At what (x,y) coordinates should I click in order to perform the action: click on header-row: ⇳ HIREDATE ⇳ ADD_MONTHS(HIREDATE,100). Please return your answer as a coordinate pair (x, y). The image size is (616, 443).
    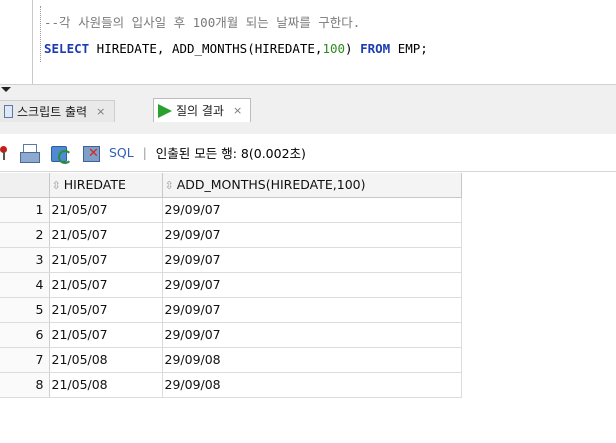
    Looking at the image, I should click on (231, 185).